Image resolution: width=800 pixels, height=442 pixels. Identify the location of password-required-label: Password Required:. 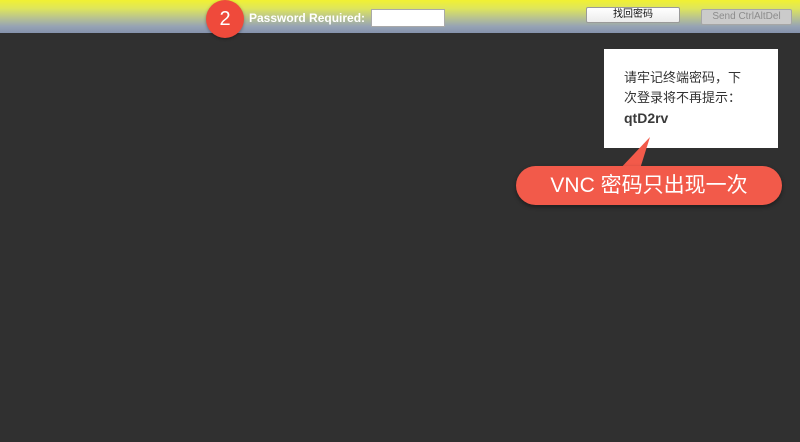
(307, 18).